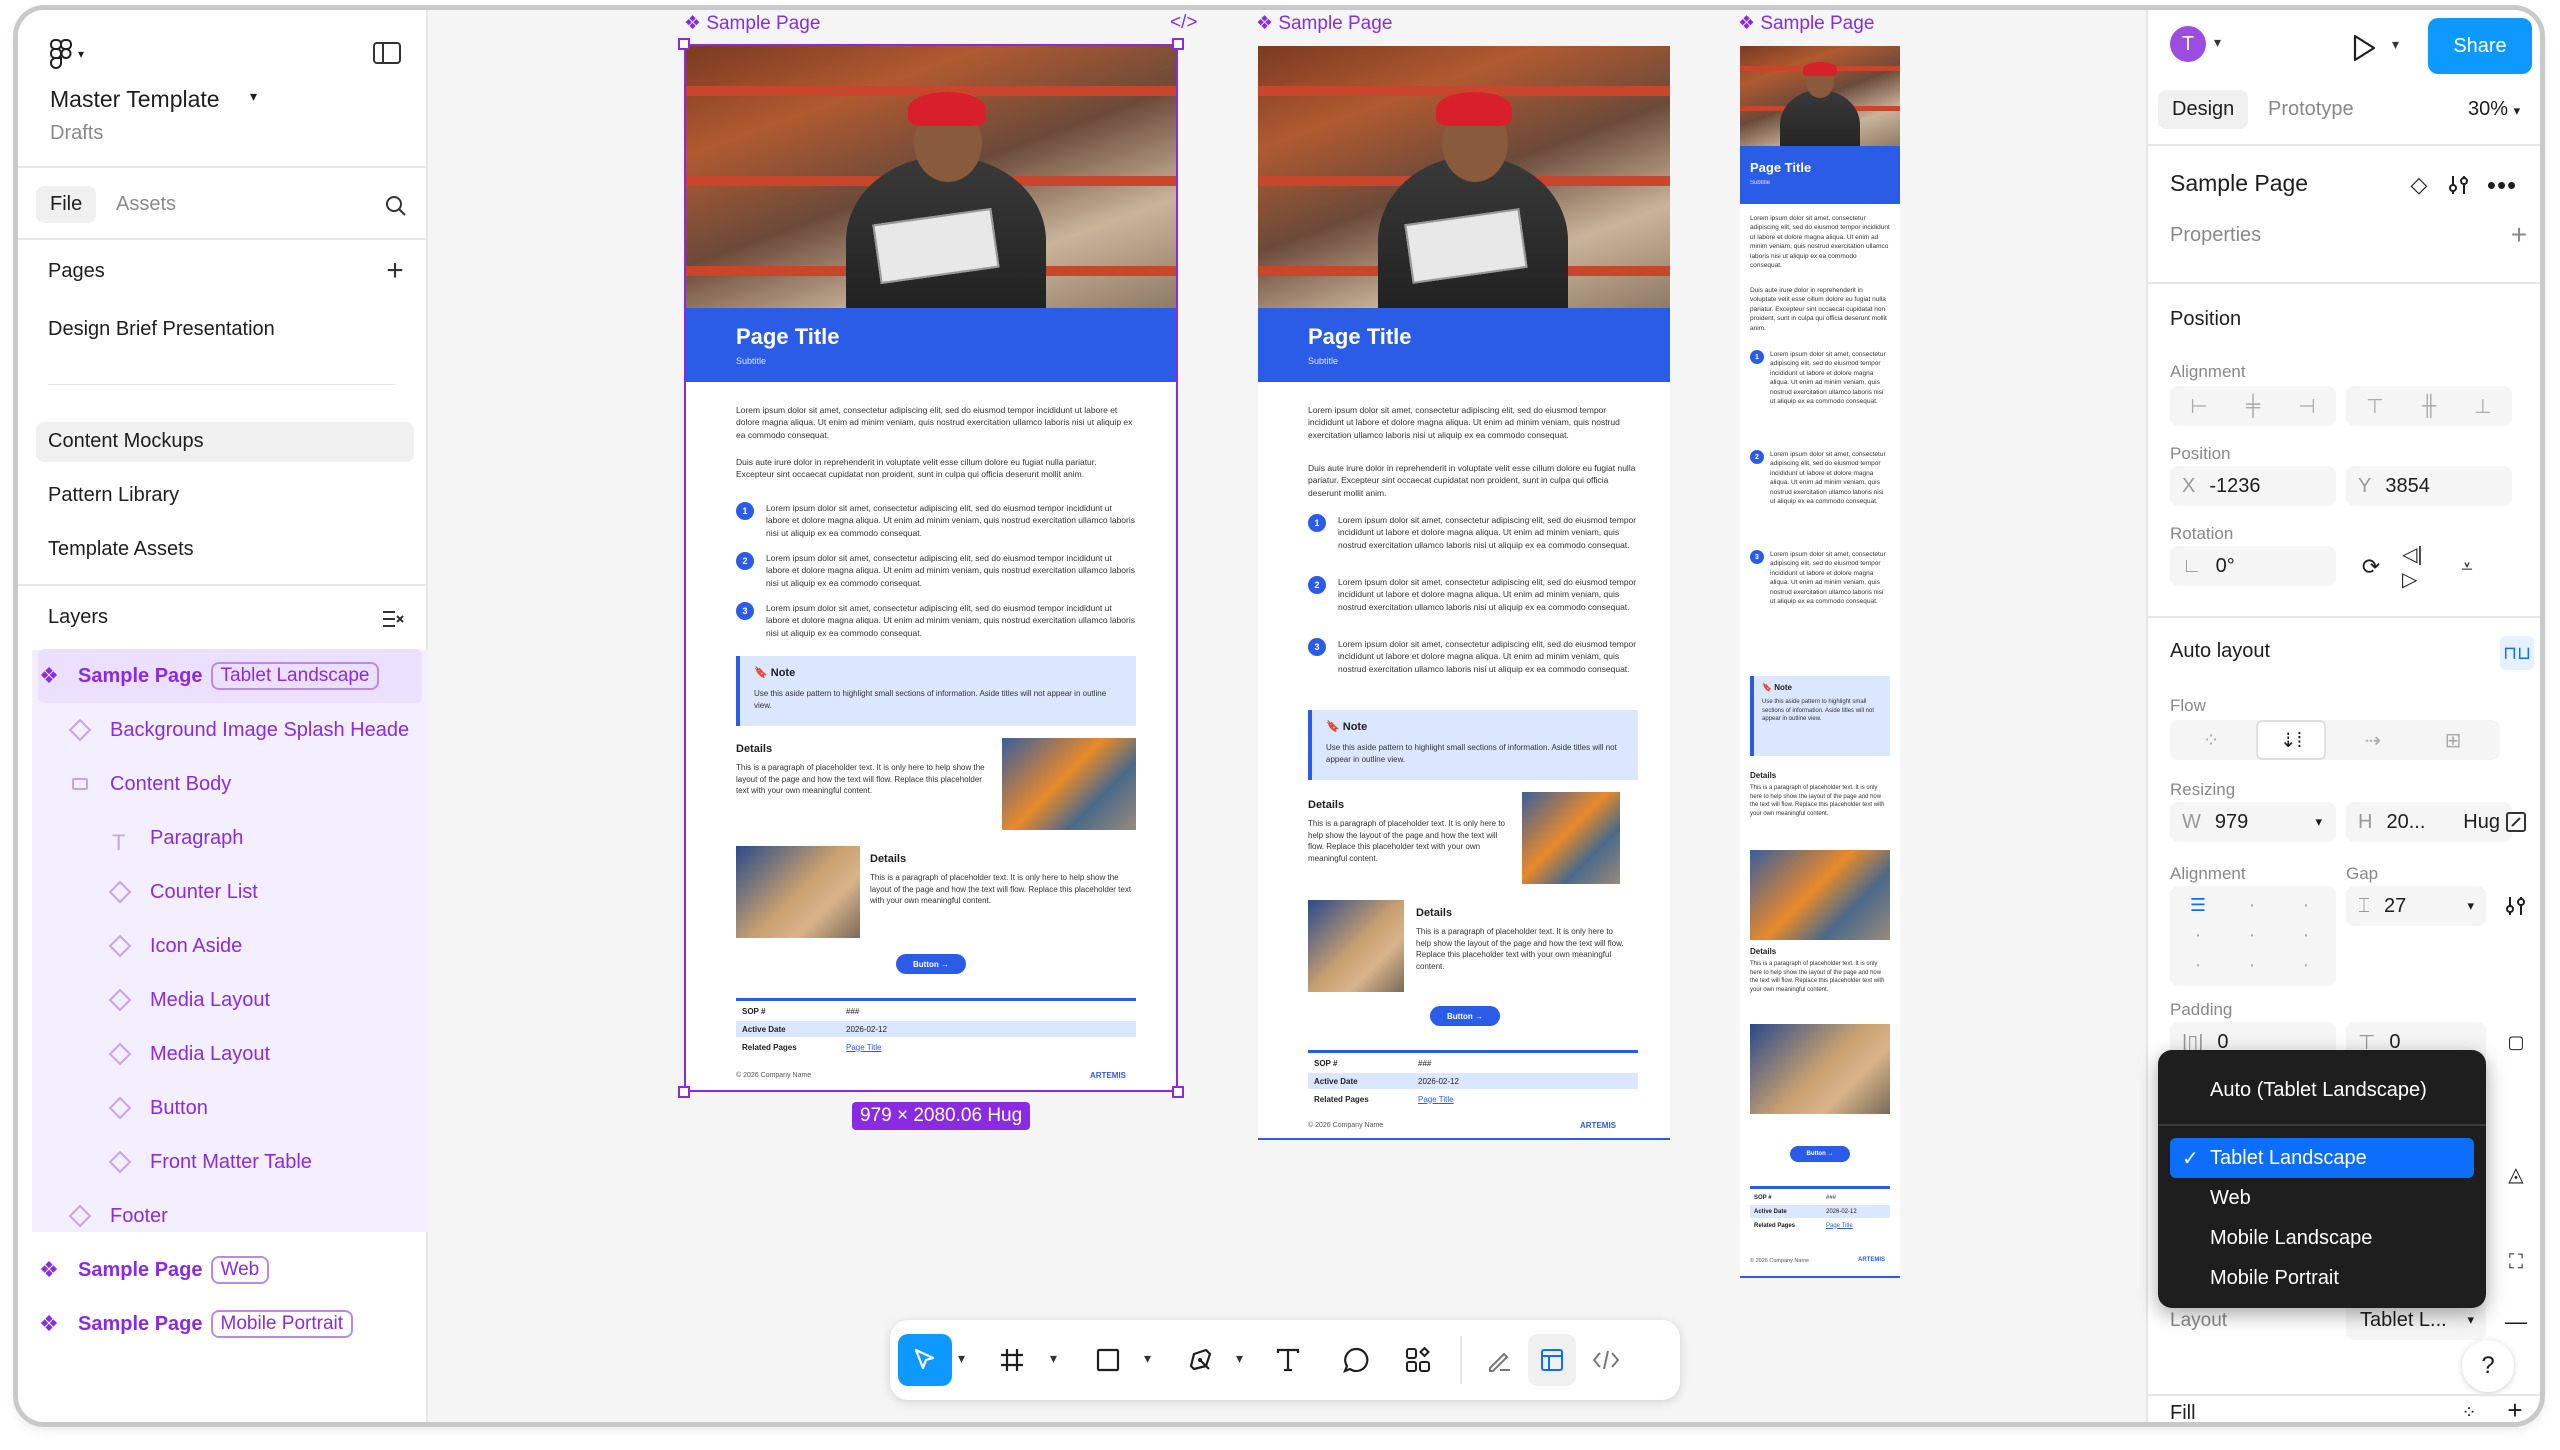 This screenshot has width=2560, height=1450. Describe the element at coordinates (2211, 740) in the screenshot. I see `flow-freeform-icon: ⁘` at that location.